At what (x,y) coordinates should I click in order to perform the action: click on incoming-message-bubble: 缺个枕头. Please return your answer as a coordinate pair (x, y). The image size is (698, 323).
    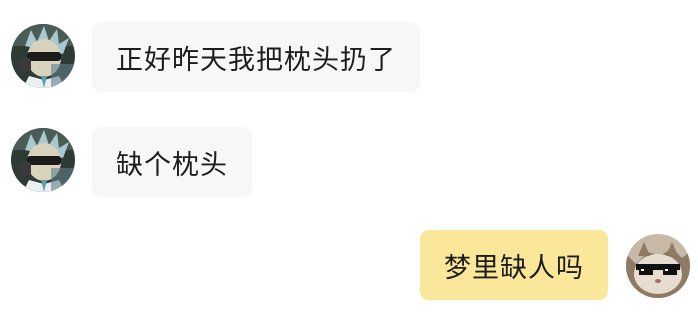
    Looking at the image, I should click on (172, 162).